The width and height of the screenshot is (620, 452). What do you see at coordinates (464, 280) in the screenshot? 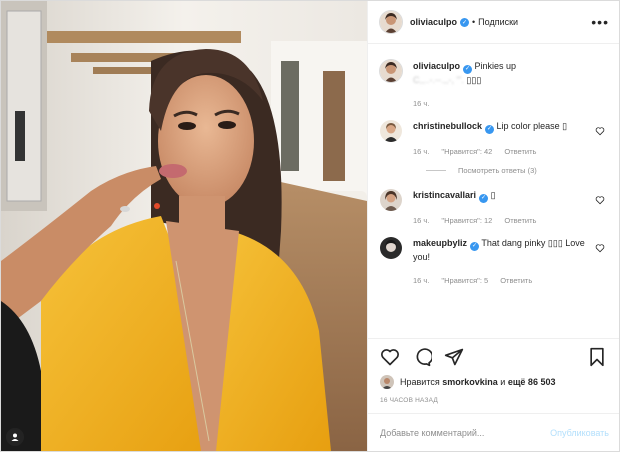
I see `comment-likes: "Нравится": 5` at bounding box center [464, 280].